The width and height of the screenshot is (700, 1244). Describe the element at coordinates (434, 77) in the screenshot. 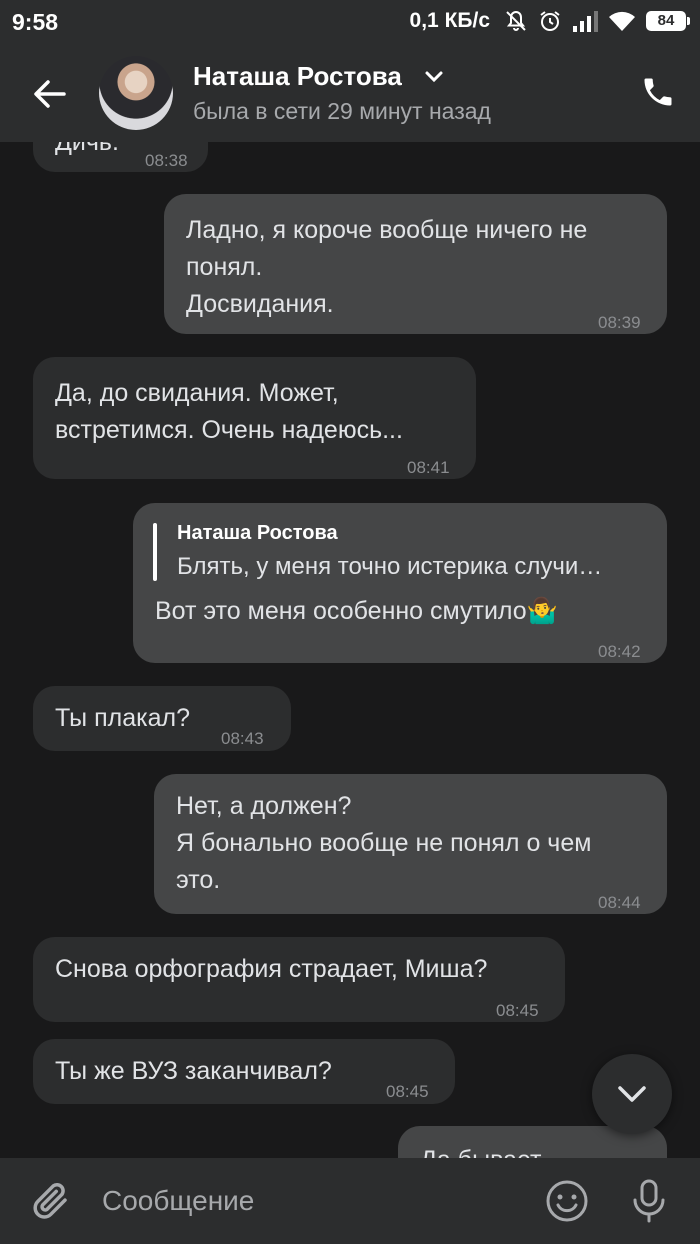

I see `chevron-down-icon` at that location.